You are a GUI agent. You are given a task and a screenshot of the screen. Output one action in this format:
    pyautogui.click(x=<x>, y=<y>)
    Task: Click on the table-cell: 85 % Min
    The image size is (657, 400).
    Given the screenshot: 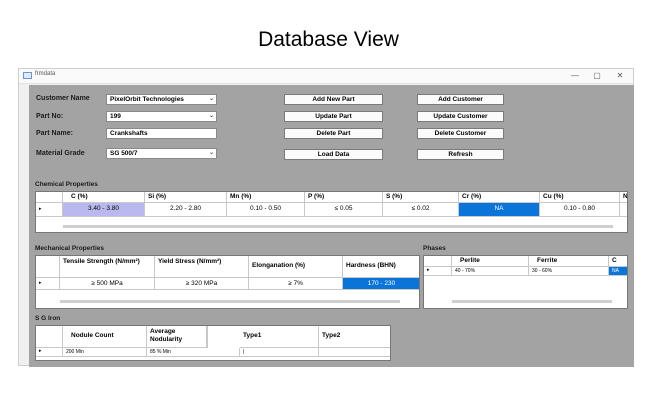 What is the action you would take?
    pyautogui.click(x=193, y=352)
    